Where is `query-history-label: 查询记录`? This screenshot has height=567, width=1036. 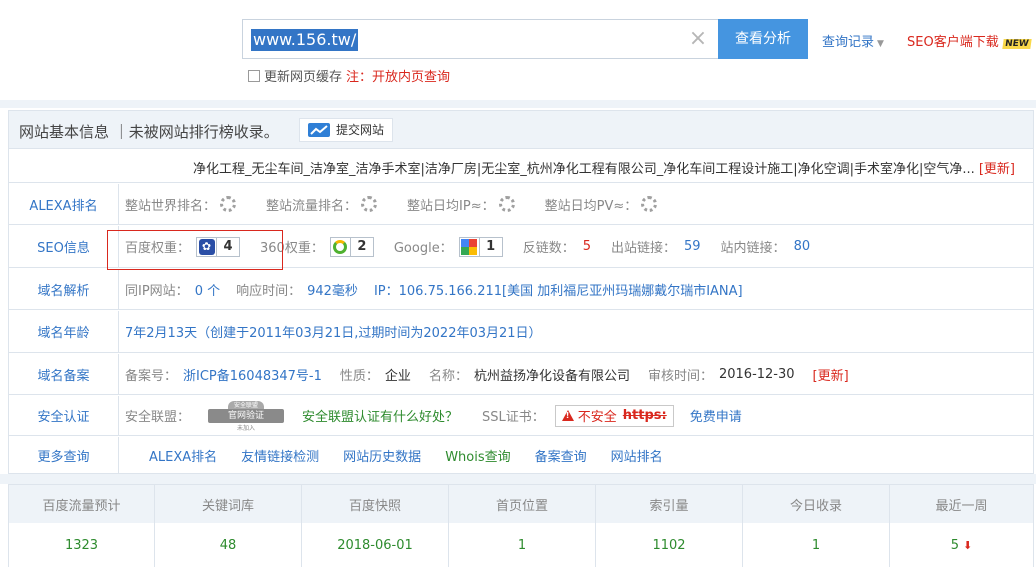
query-history-label: 查询记录 is located at coordinates (848, 42).